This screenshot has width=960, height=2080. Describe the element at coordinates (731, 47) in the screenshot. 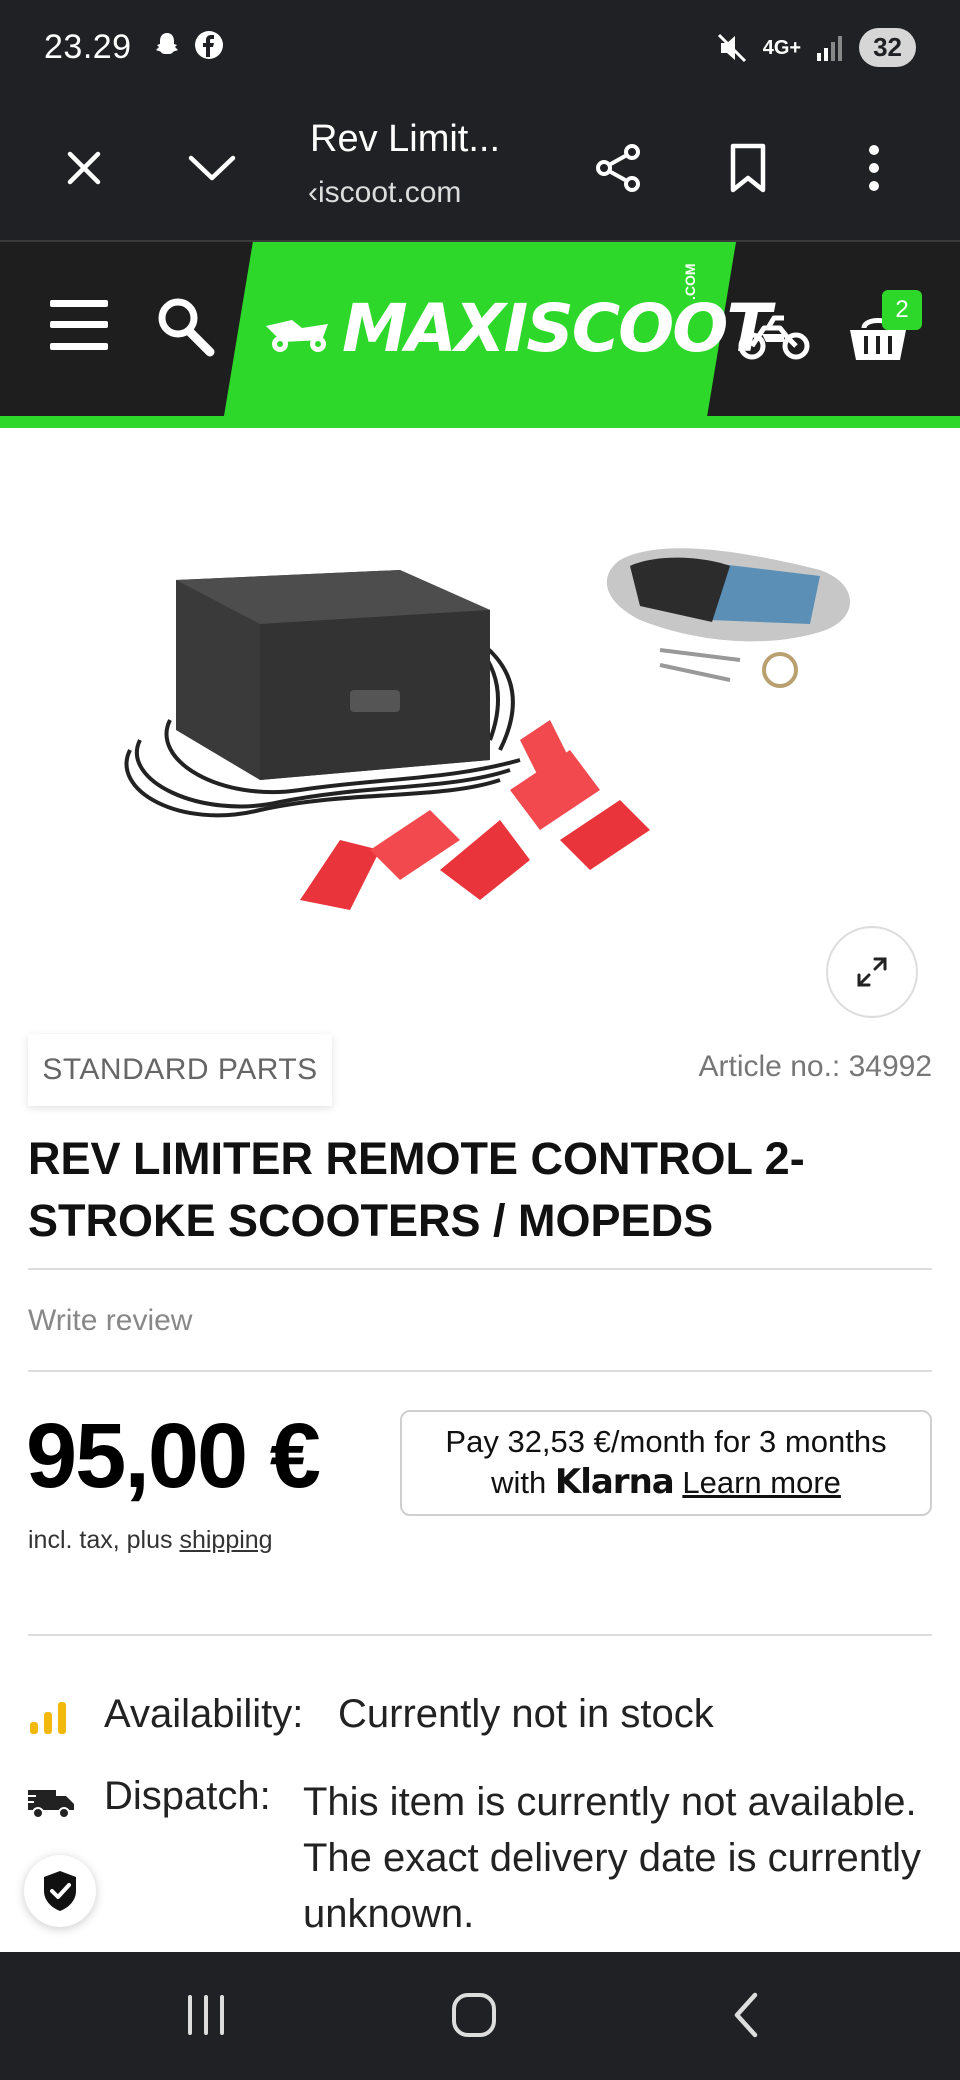

I see `mute-icon` at that location.